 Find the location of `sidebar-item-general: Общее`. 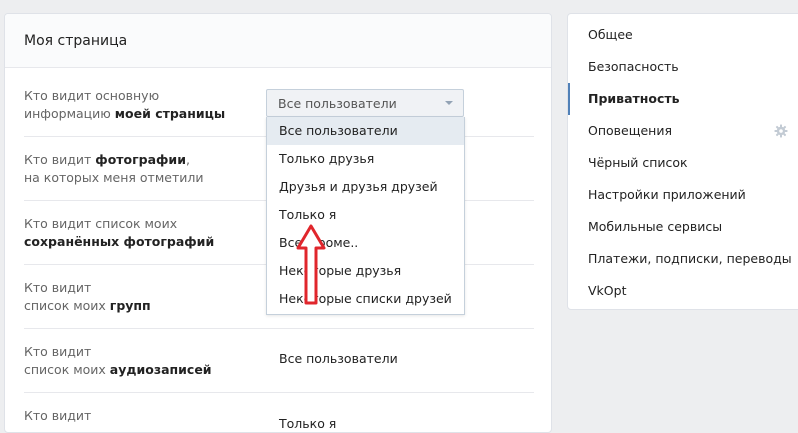

sidebar-item-general: Общее is located at coordinates (683, 35).